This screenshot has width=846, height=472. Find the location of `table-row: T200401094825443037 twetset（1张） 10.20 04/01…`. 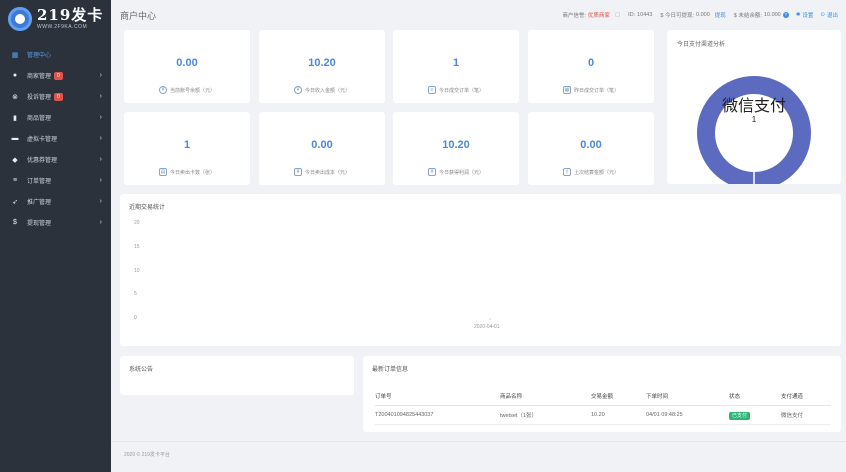

table-row: T200401094825443037 twetset（1张） 10.20 04/01… is located at coordinates (603, 415).